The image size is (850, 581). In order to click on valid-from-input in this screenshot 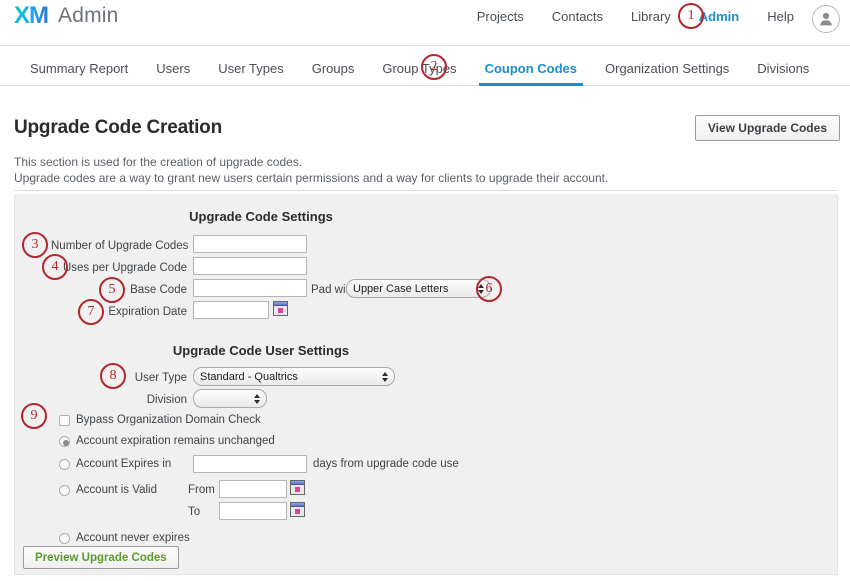, I will do `click(253, 489)`.